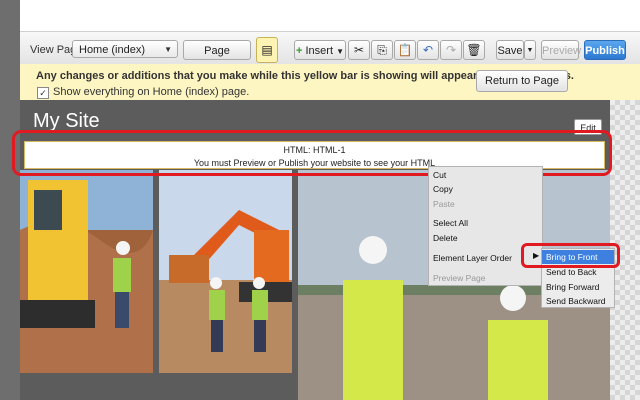  Describe the element at coordinates (571, 272) in the screenshot. I see `submenu-item-send-to-back: Send to Back` at that location.